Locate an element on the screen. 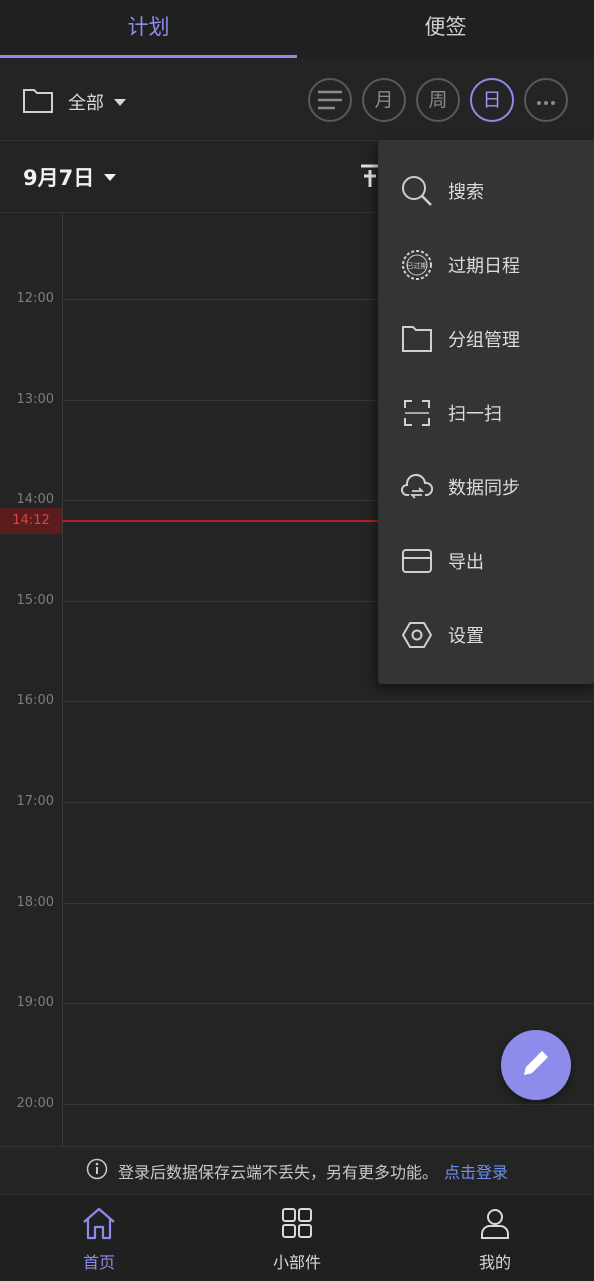 The height and width of the screenshot is (1281, 594). hour-label: 20:00 is located at coordinates (35, 1103).